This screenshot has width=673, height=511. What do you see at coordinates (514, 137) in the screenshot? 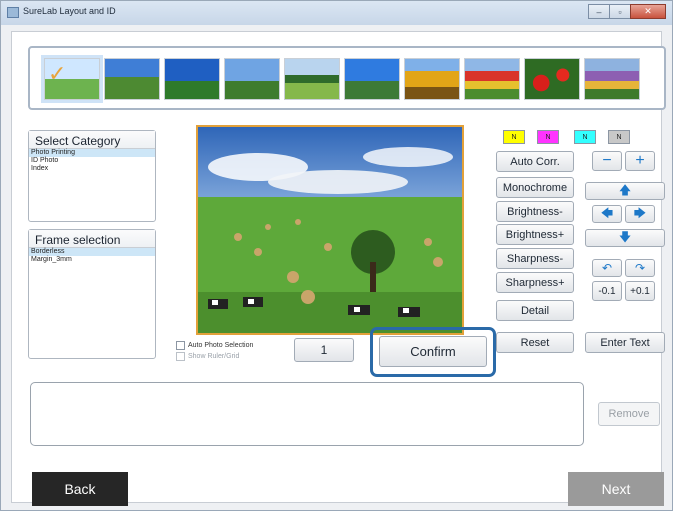
I see `yellow-chip: N` at bounding box center [514, 137].